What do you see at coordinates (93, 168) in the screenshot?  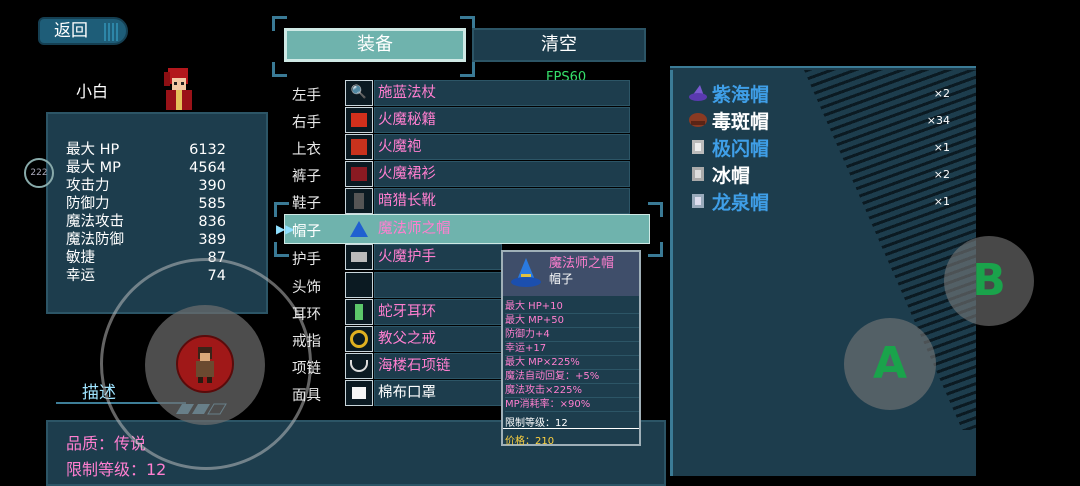 I see `stat-label: 最大 MP` at bounding box center [93, 168].